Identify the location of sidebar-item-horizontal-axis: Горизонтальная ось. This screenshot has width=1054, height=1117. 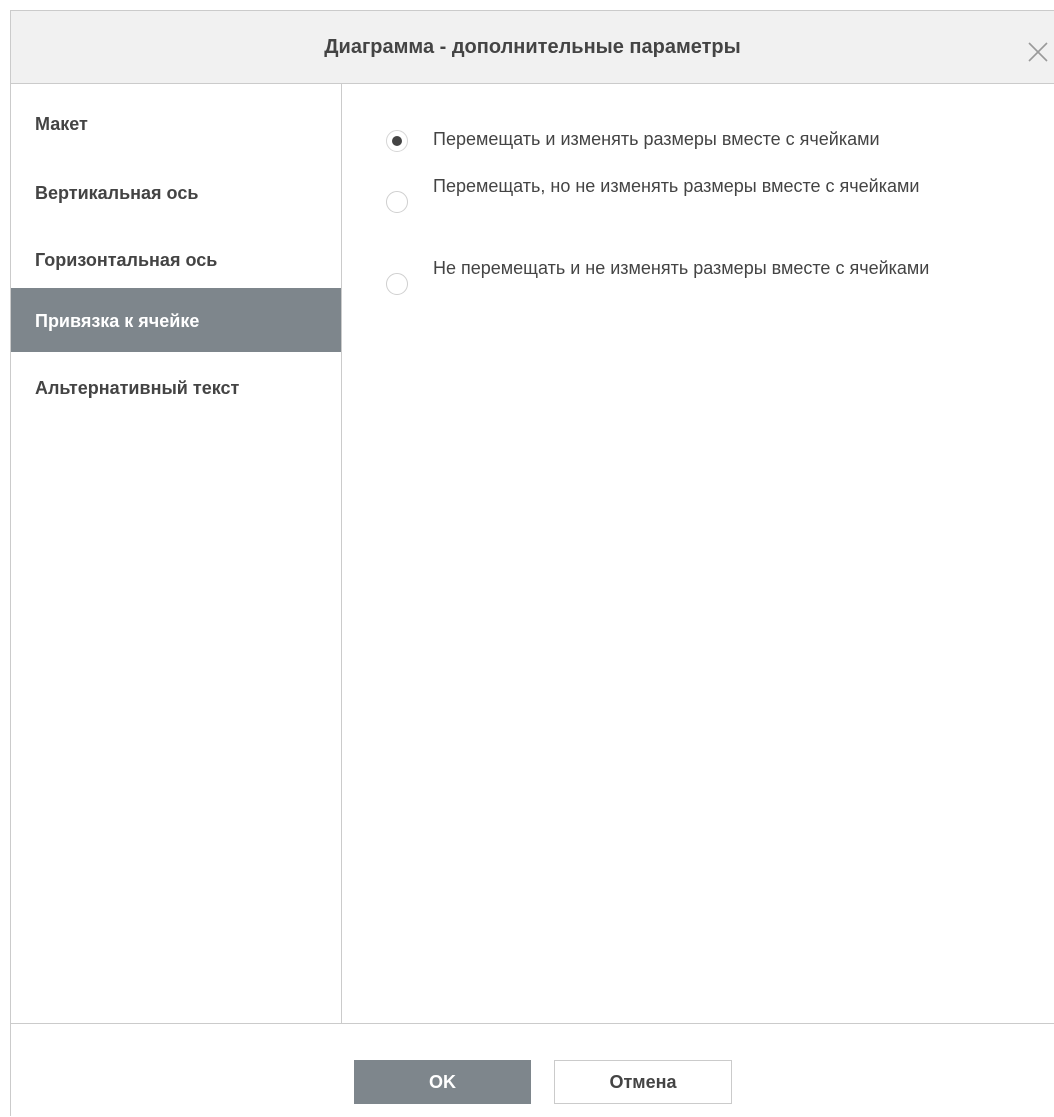
(176, 244).